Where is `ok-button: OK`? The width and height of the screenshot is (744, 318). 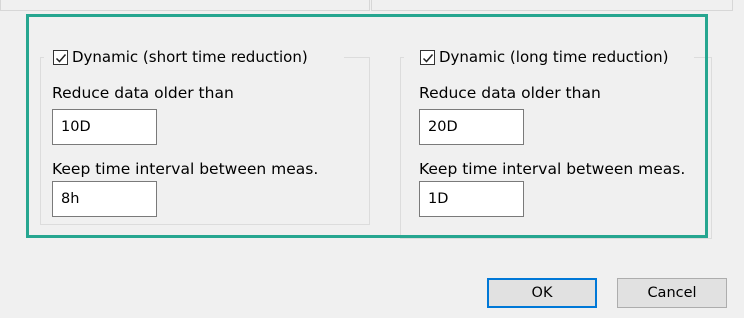 ok-button: OK is located at coordinates (542, 293).